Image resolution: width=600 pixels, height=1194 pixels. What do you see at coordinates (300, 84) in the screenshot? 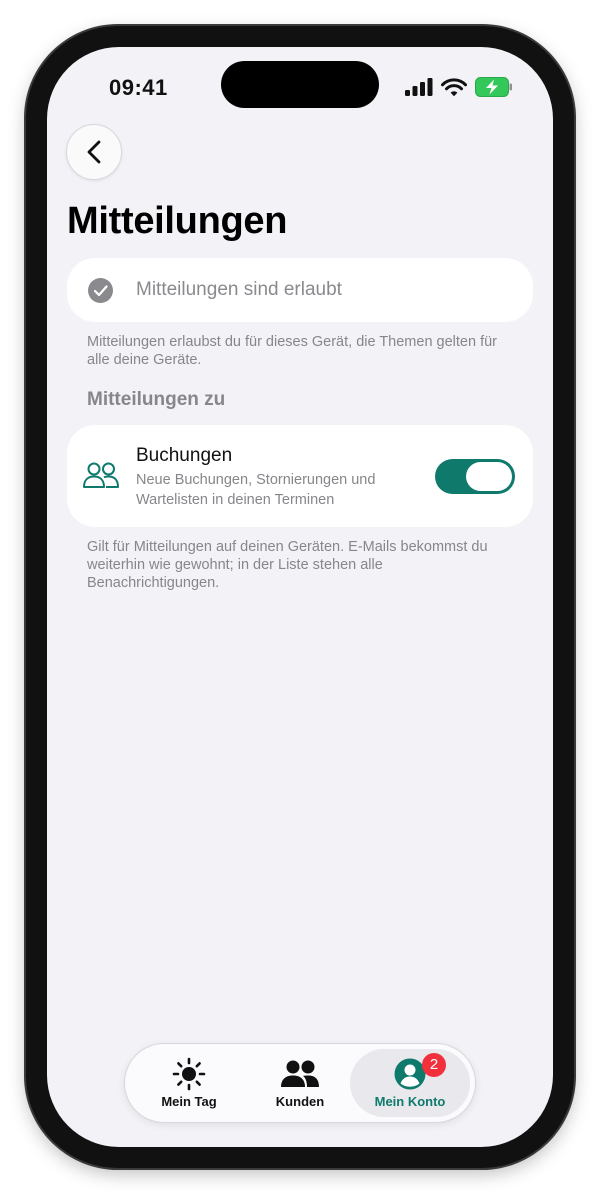
I see `dynamic-island` at bounding box center [300, 84].